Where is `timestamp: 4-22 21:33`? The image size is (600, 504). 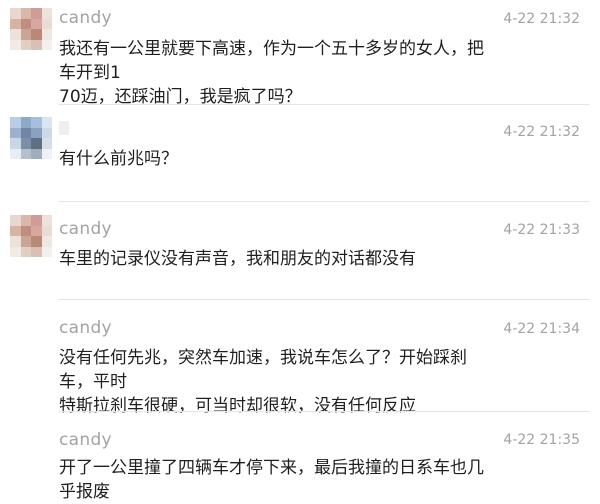
timestamp: 4-22 21:33 is located at coordinates (541, 230).